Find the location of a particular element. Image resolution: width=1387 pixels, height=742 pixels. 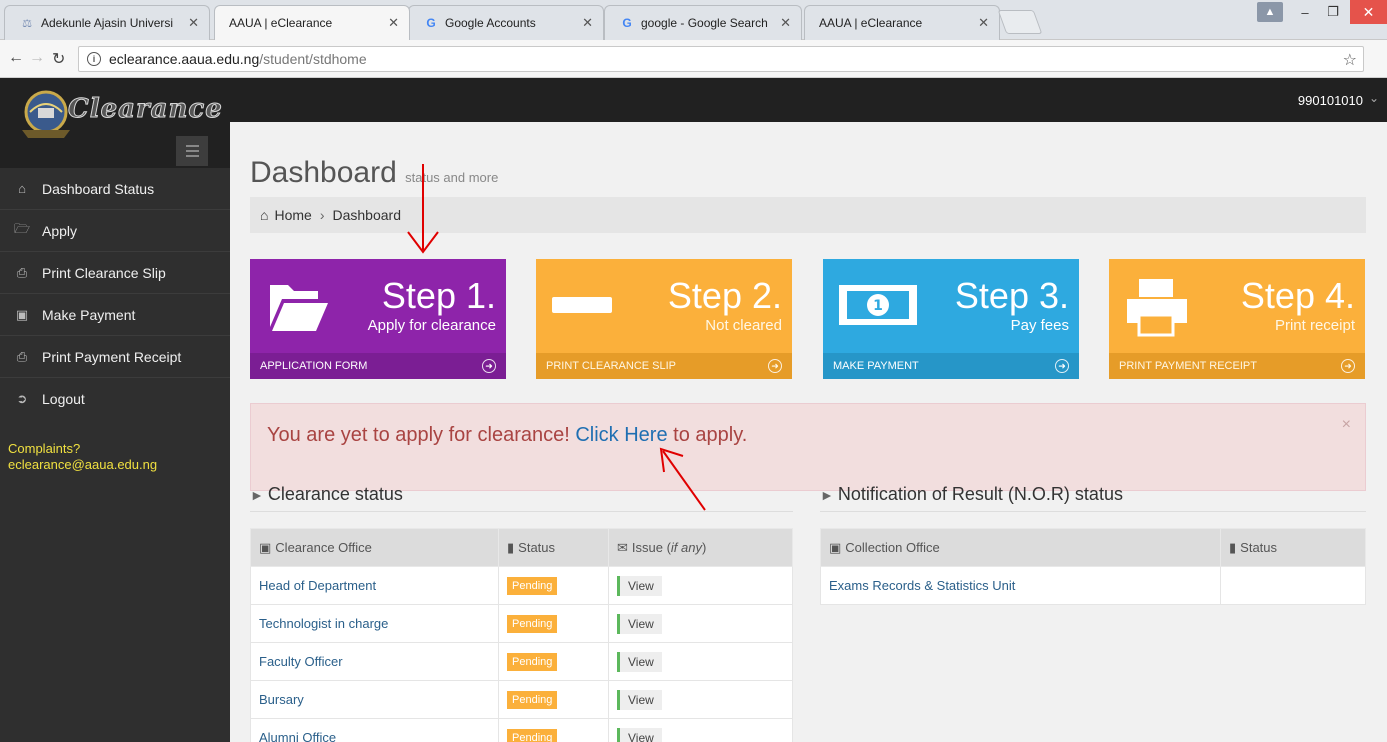

menu-toggle-button is located at coordinates (192, 151).